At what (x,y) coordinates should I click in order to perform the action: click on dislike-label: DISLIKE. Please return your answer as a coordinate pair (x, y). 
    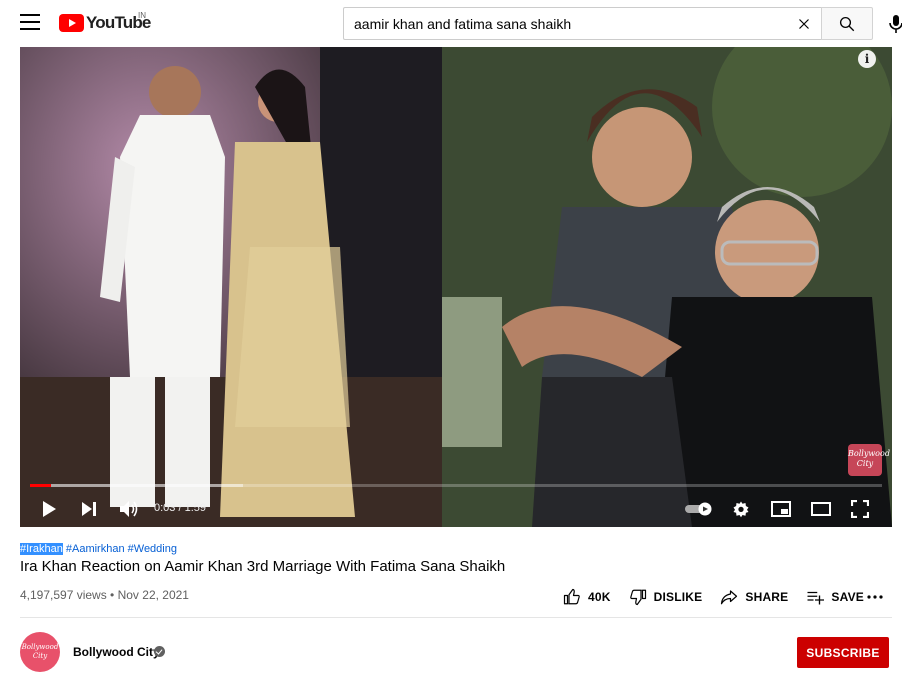
    Looking at the image, I should click on (678, 597).